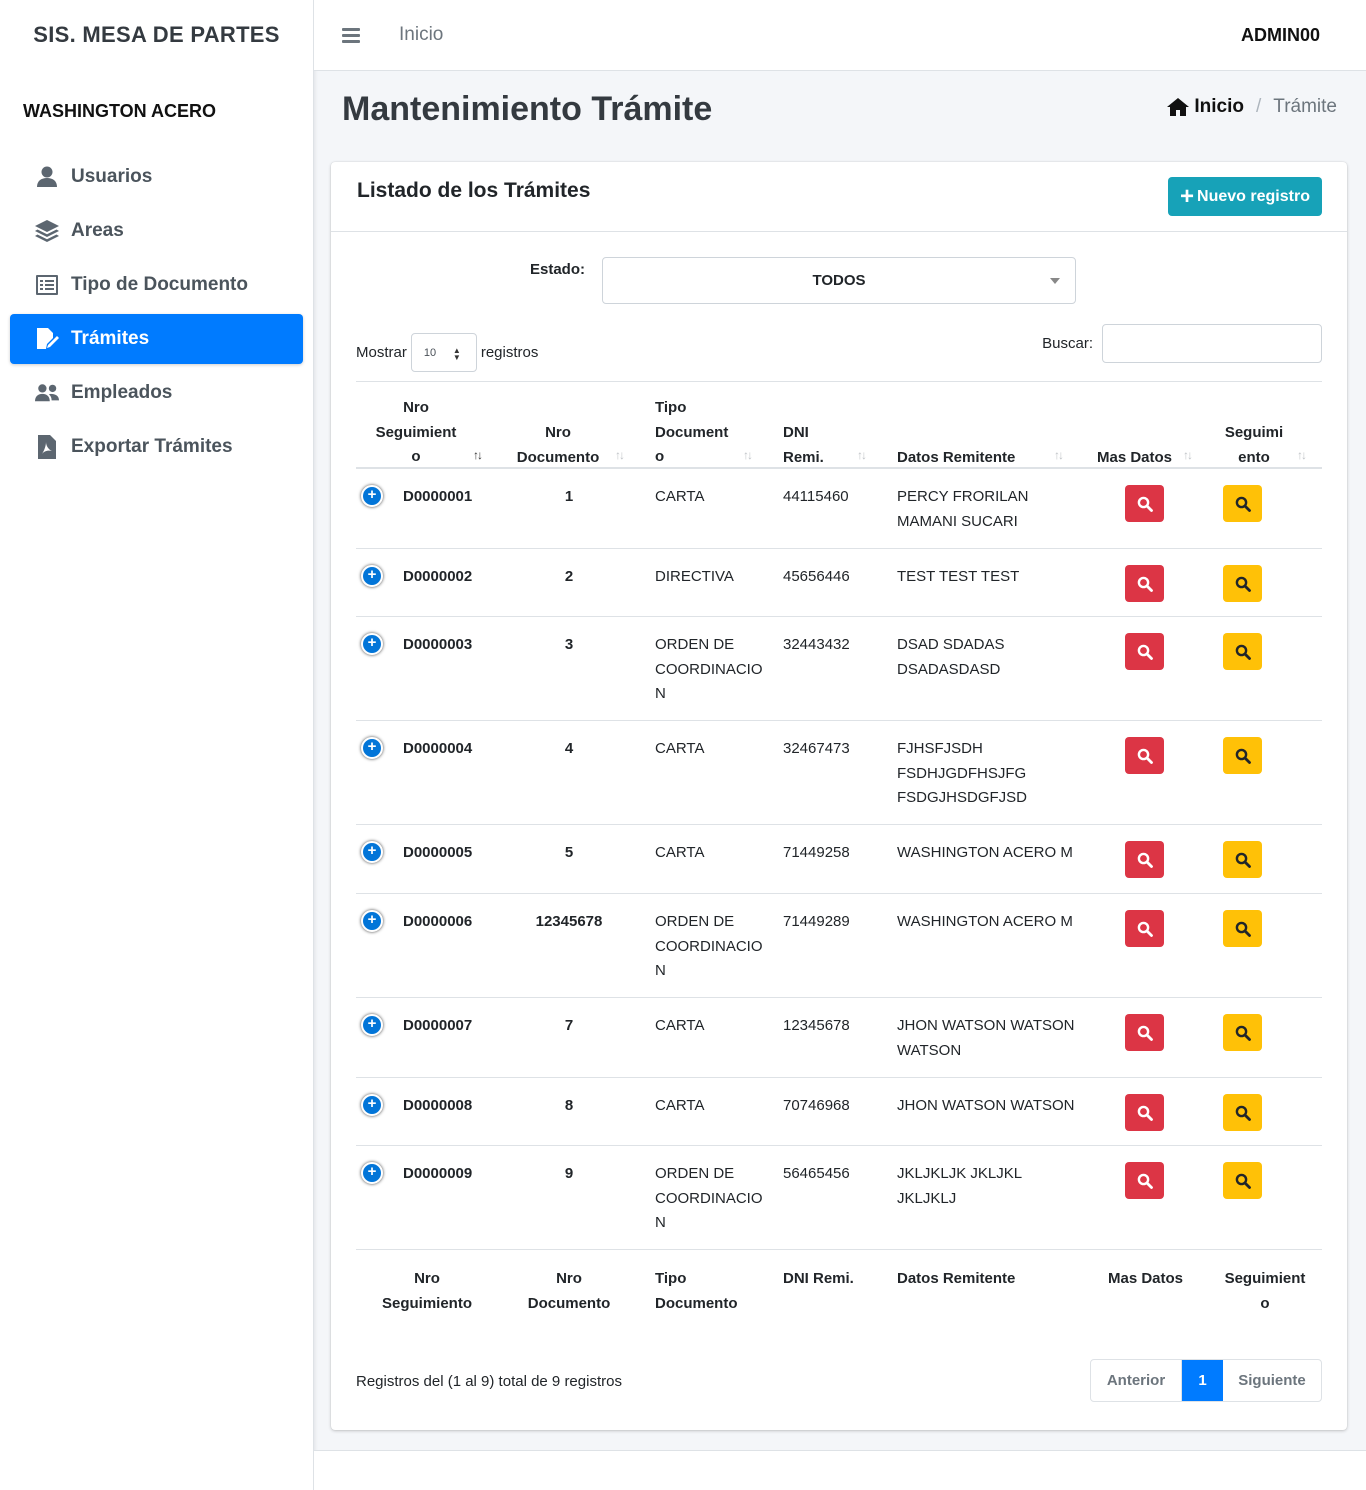  I want to click on cell-datos-remitente: JKLJKLJK JKLJKL JKLJKLJ, so click(960, 1186).